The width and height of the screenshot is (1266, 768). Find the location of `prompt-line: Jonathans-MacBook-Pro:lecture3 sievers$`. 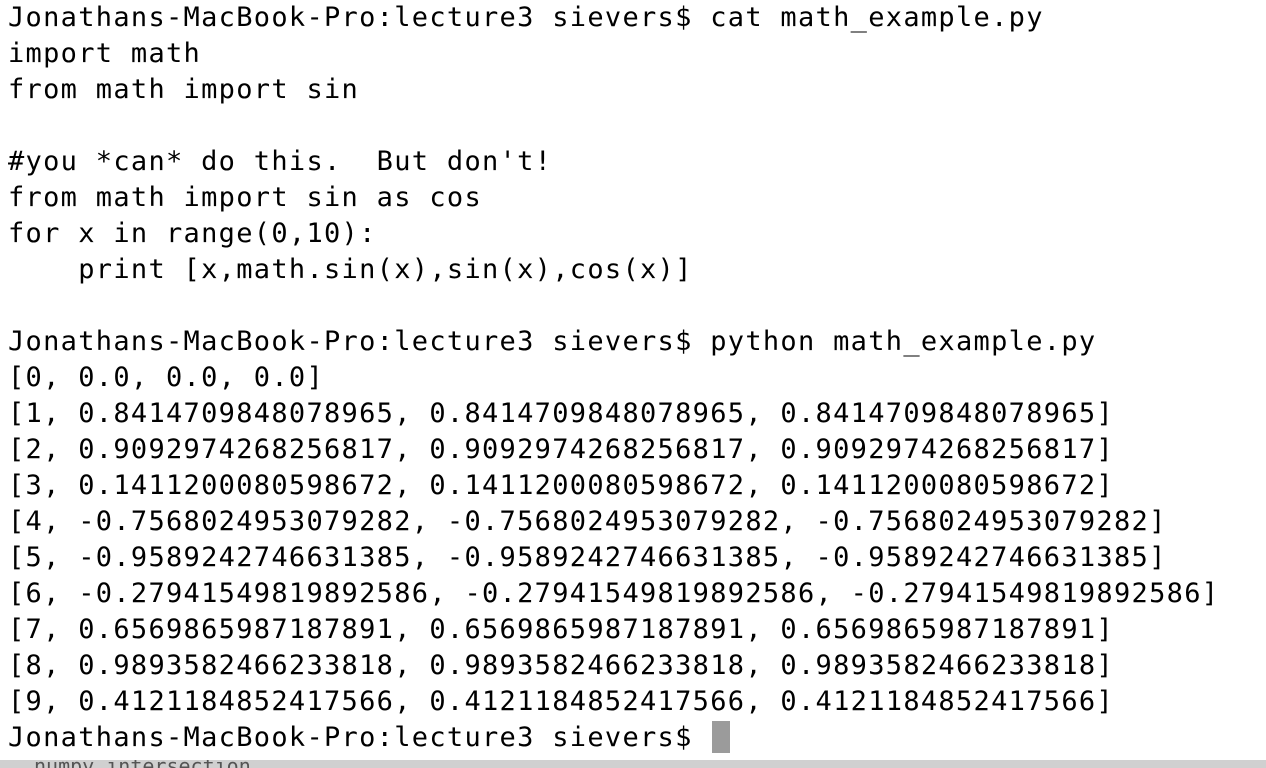

prompt-line: Jonathans-MacBook-Pro:lecture3 sievers$ is located at coordinates (613, 738).